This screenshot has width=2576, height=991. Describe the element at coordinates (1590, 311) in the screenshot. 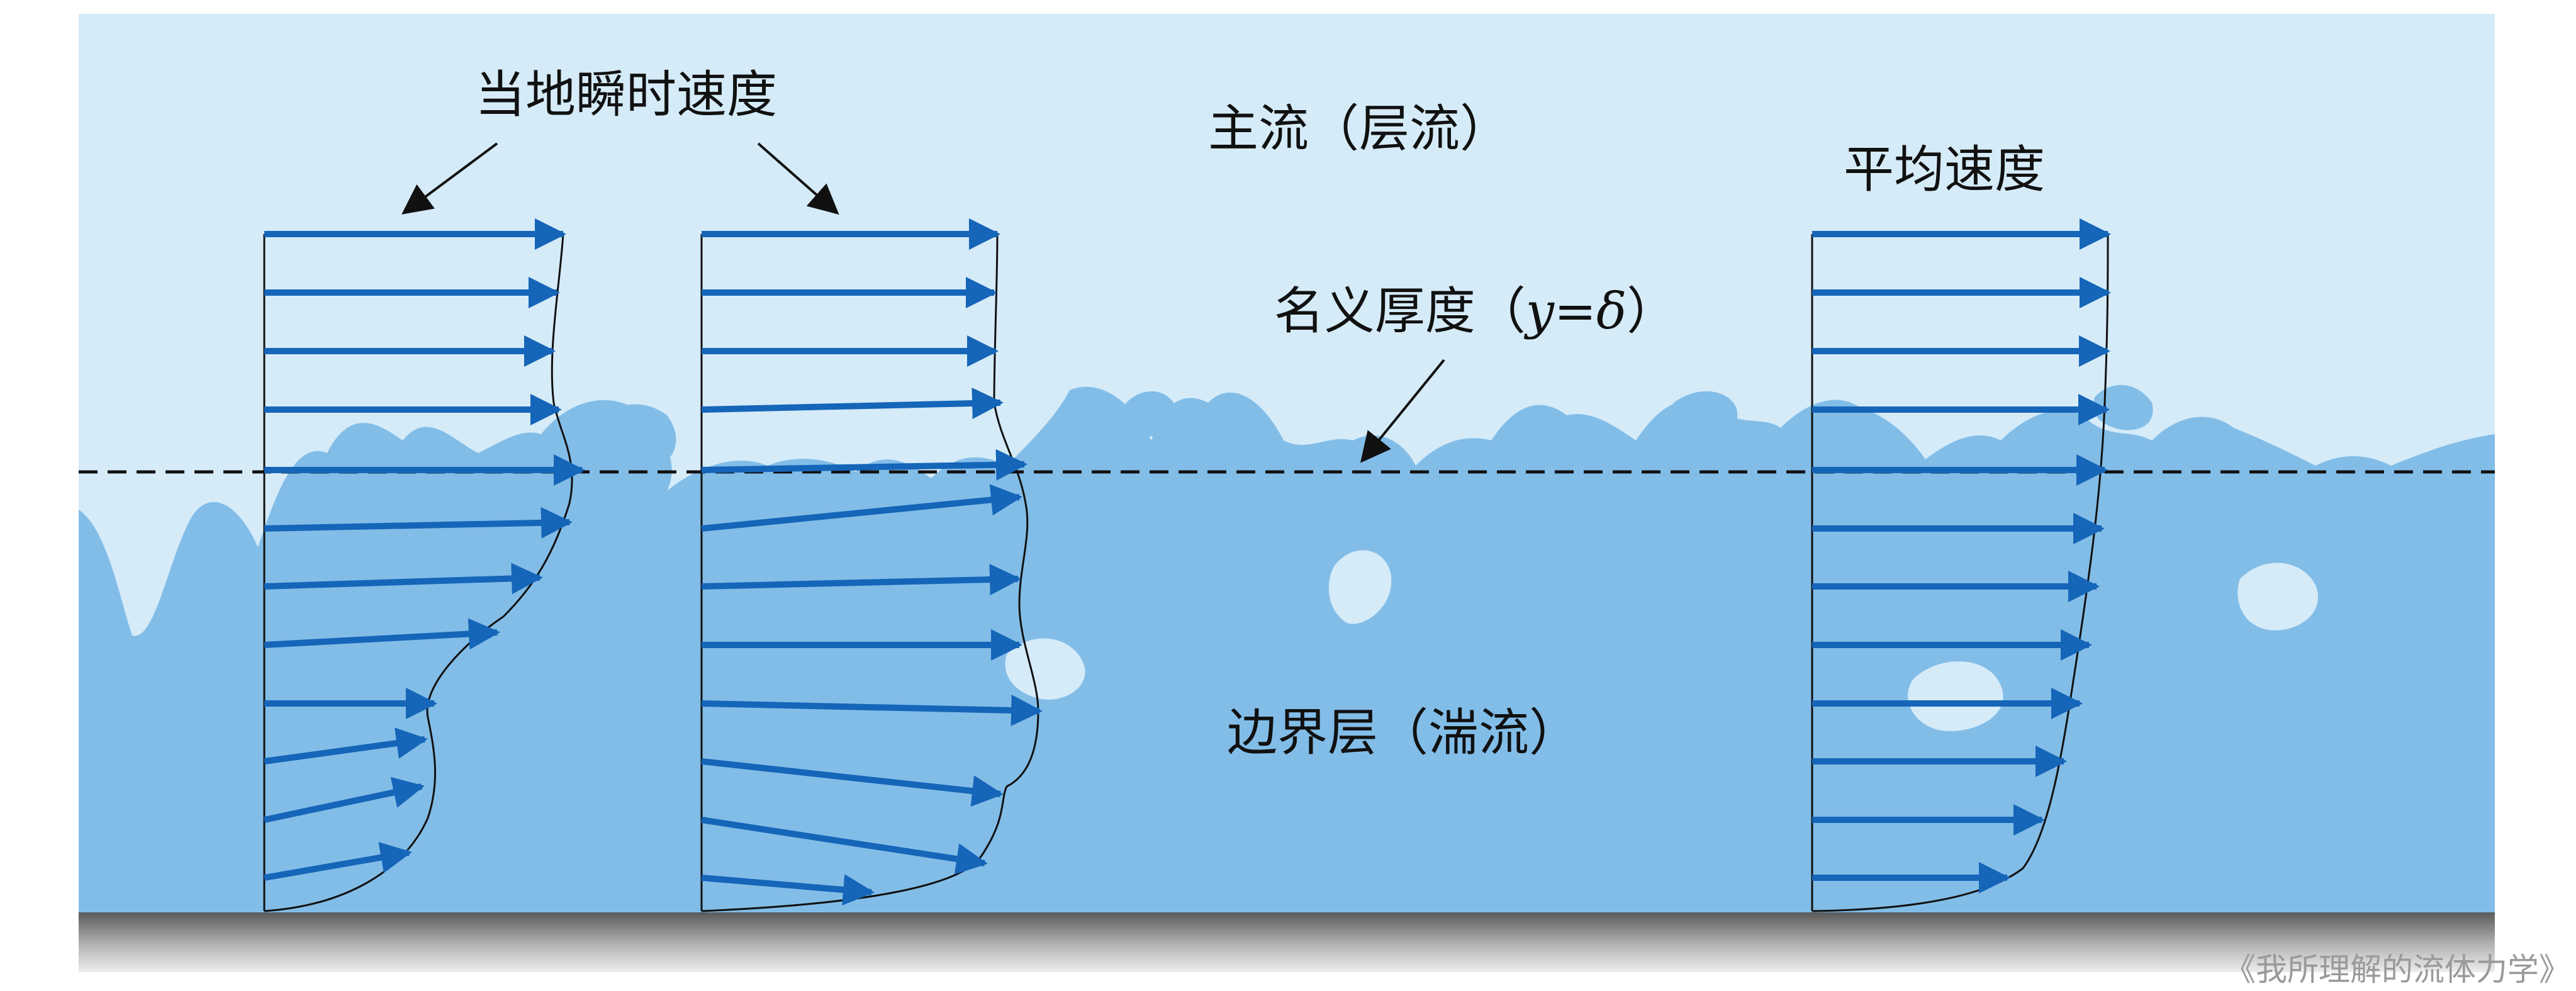

I see `nominal-thickness-eq: =δ` at that location.